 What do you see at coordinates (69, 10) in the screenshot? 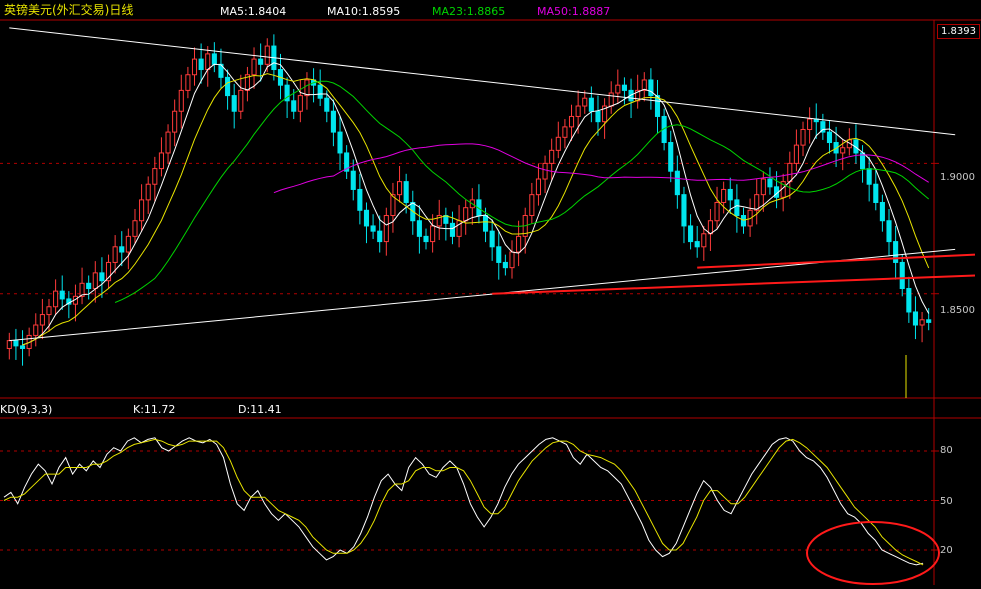
I see `instrument-title: 英镑美元(外汇交易)日线` at bounding box center [69, 10].